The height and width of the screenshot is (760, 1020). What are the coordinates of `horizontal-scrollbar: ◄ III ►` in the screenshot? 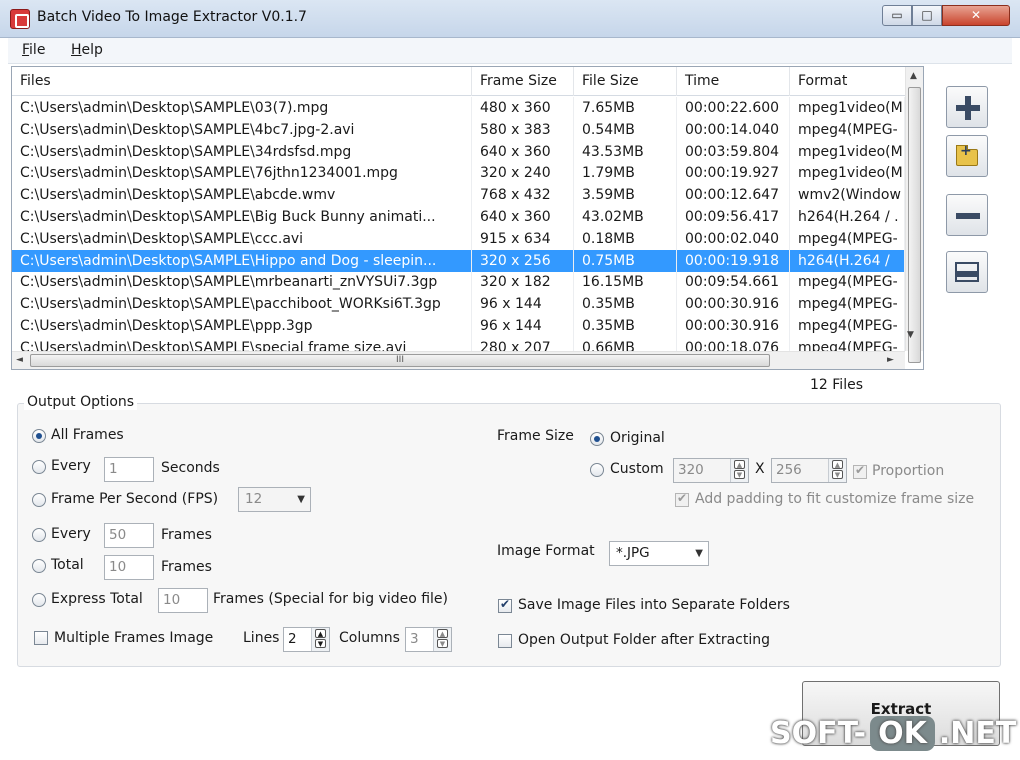 It's located at (458, 360).